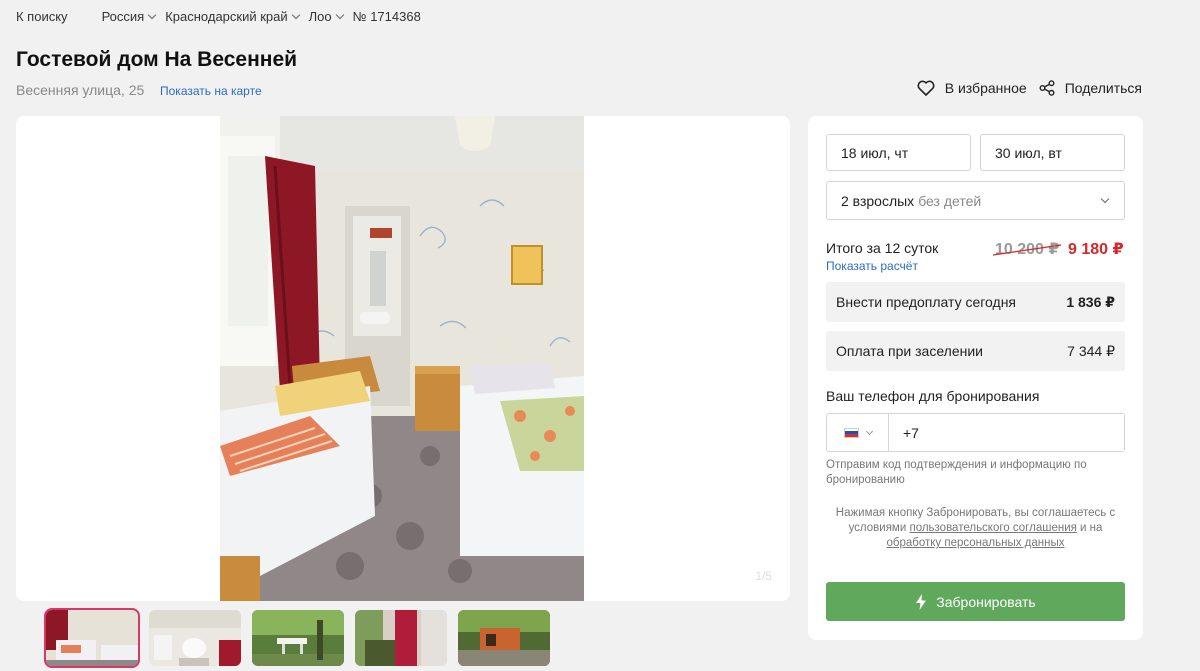  Describe the element at coordinates (1103, 88) in the screenshot. I see `share-label: Поделиться` at that location.